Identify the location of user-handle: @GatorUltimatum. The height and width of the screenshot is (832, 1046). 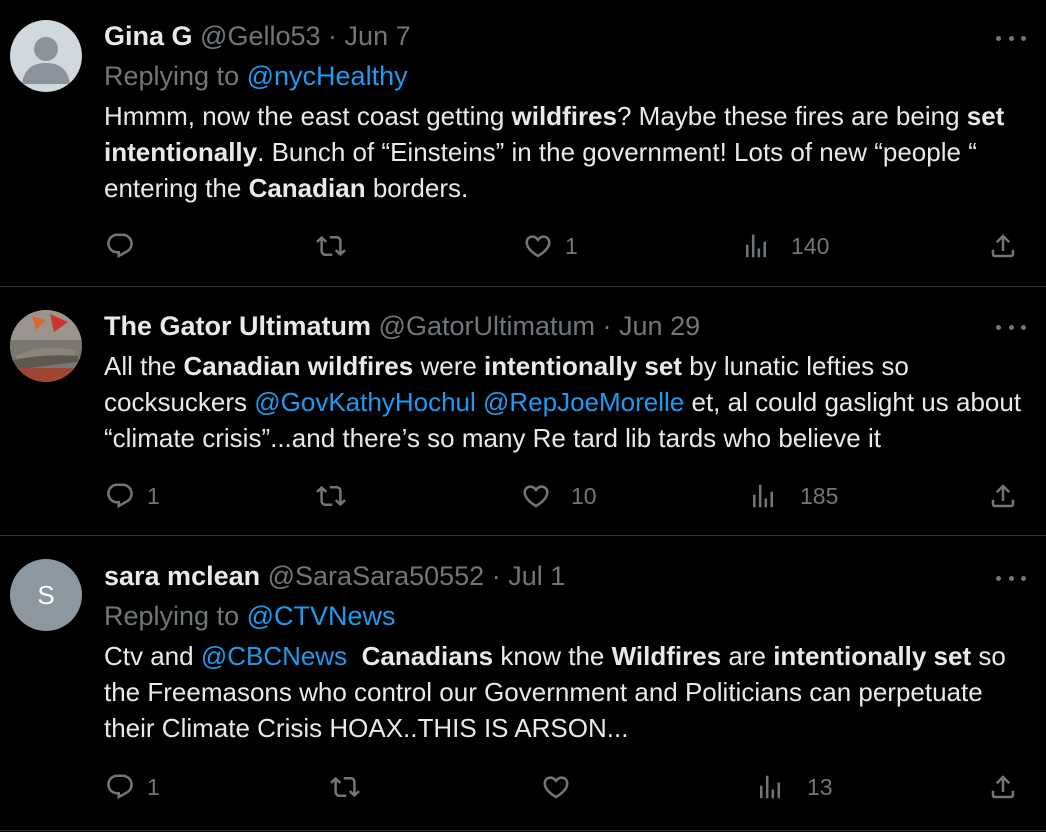
(487, 326).